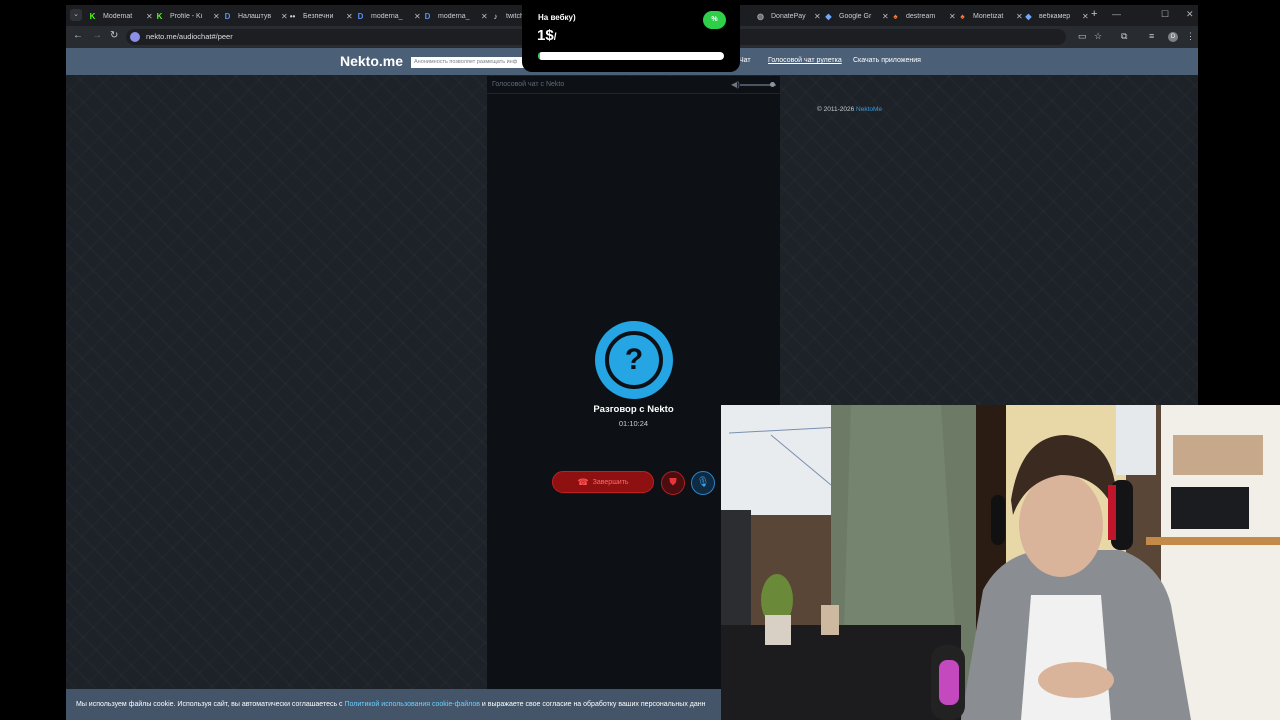 The width and height of the screenshot is (1280, 720). I want to click on copyright: © 2011-2026 NektoMe, so click(849, 109).